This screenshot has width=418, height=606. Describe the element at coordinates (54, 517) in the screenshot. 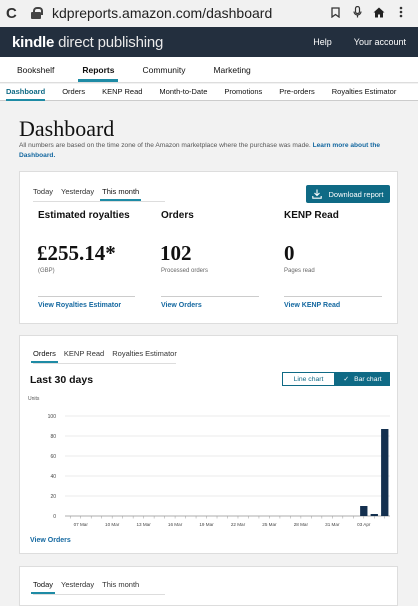

I see `y-tick-label: 0` at that location.